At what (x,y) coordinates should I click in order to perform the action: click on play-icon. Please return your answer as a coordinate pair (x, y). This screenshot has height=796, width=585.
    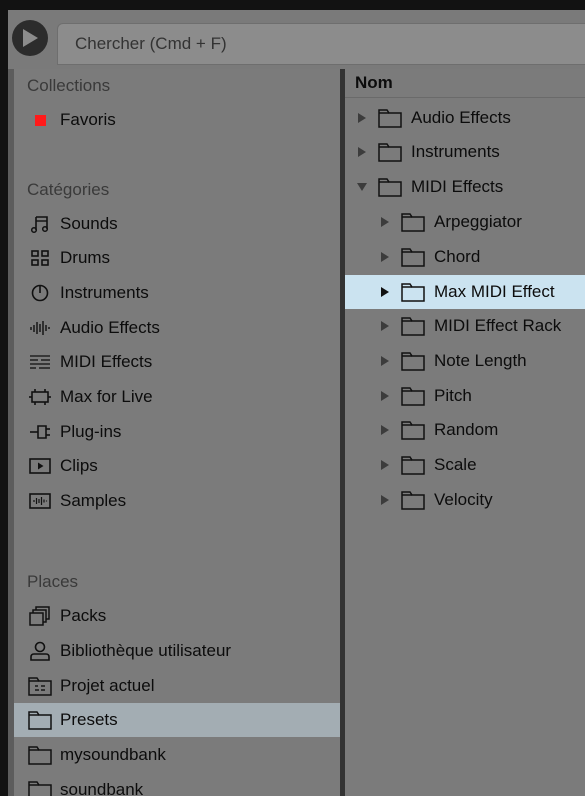
    Looking at the image, I should click on (30, 38).